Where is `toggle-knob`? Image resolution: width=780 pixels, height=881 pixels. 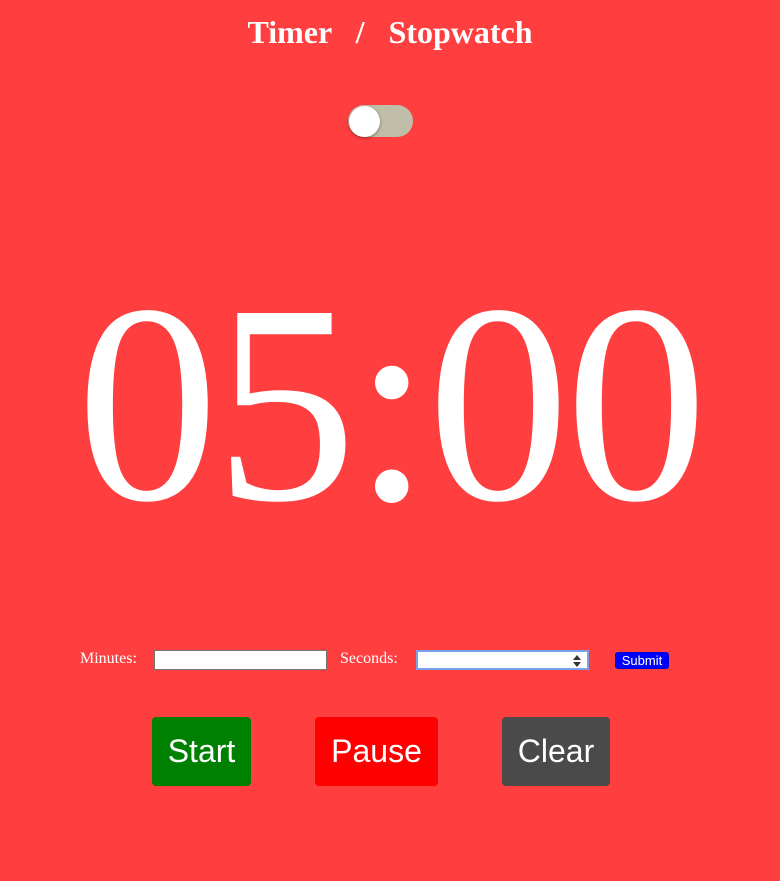 toggle-knob is located at coordinates (364, 121).